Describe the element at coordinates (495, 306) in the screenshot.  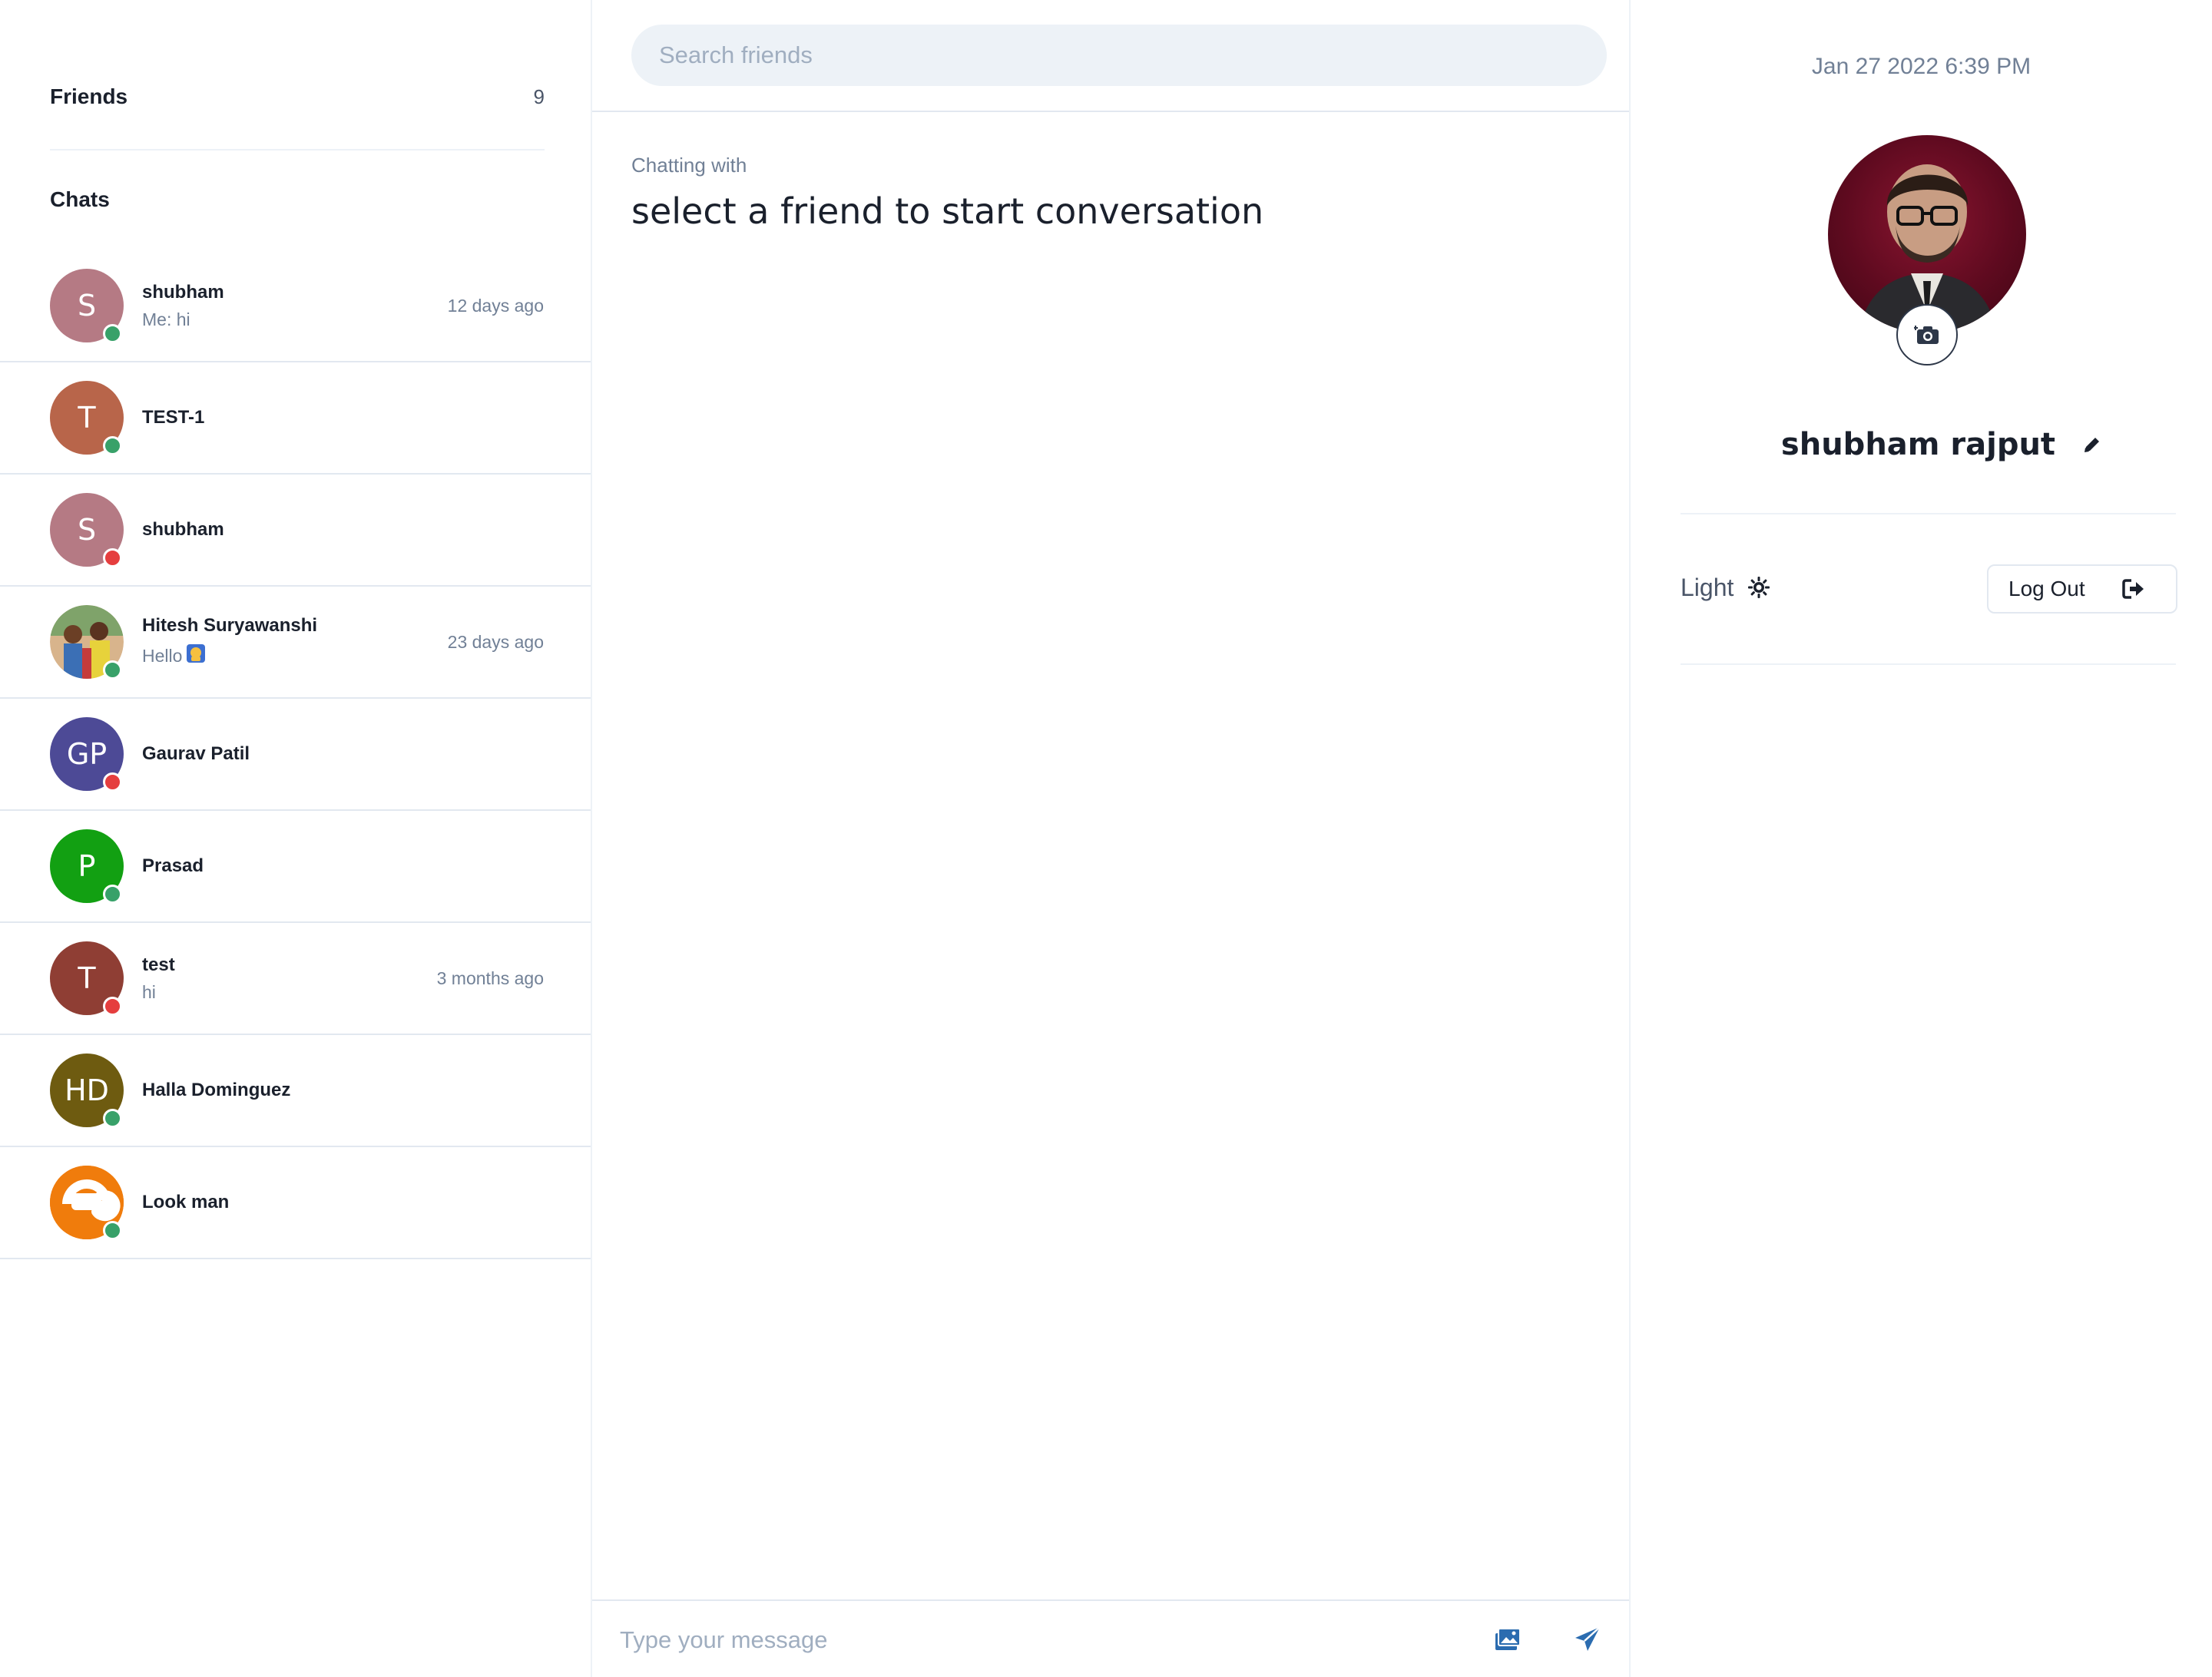
I see `chat-time: 12 days ago` at that location.